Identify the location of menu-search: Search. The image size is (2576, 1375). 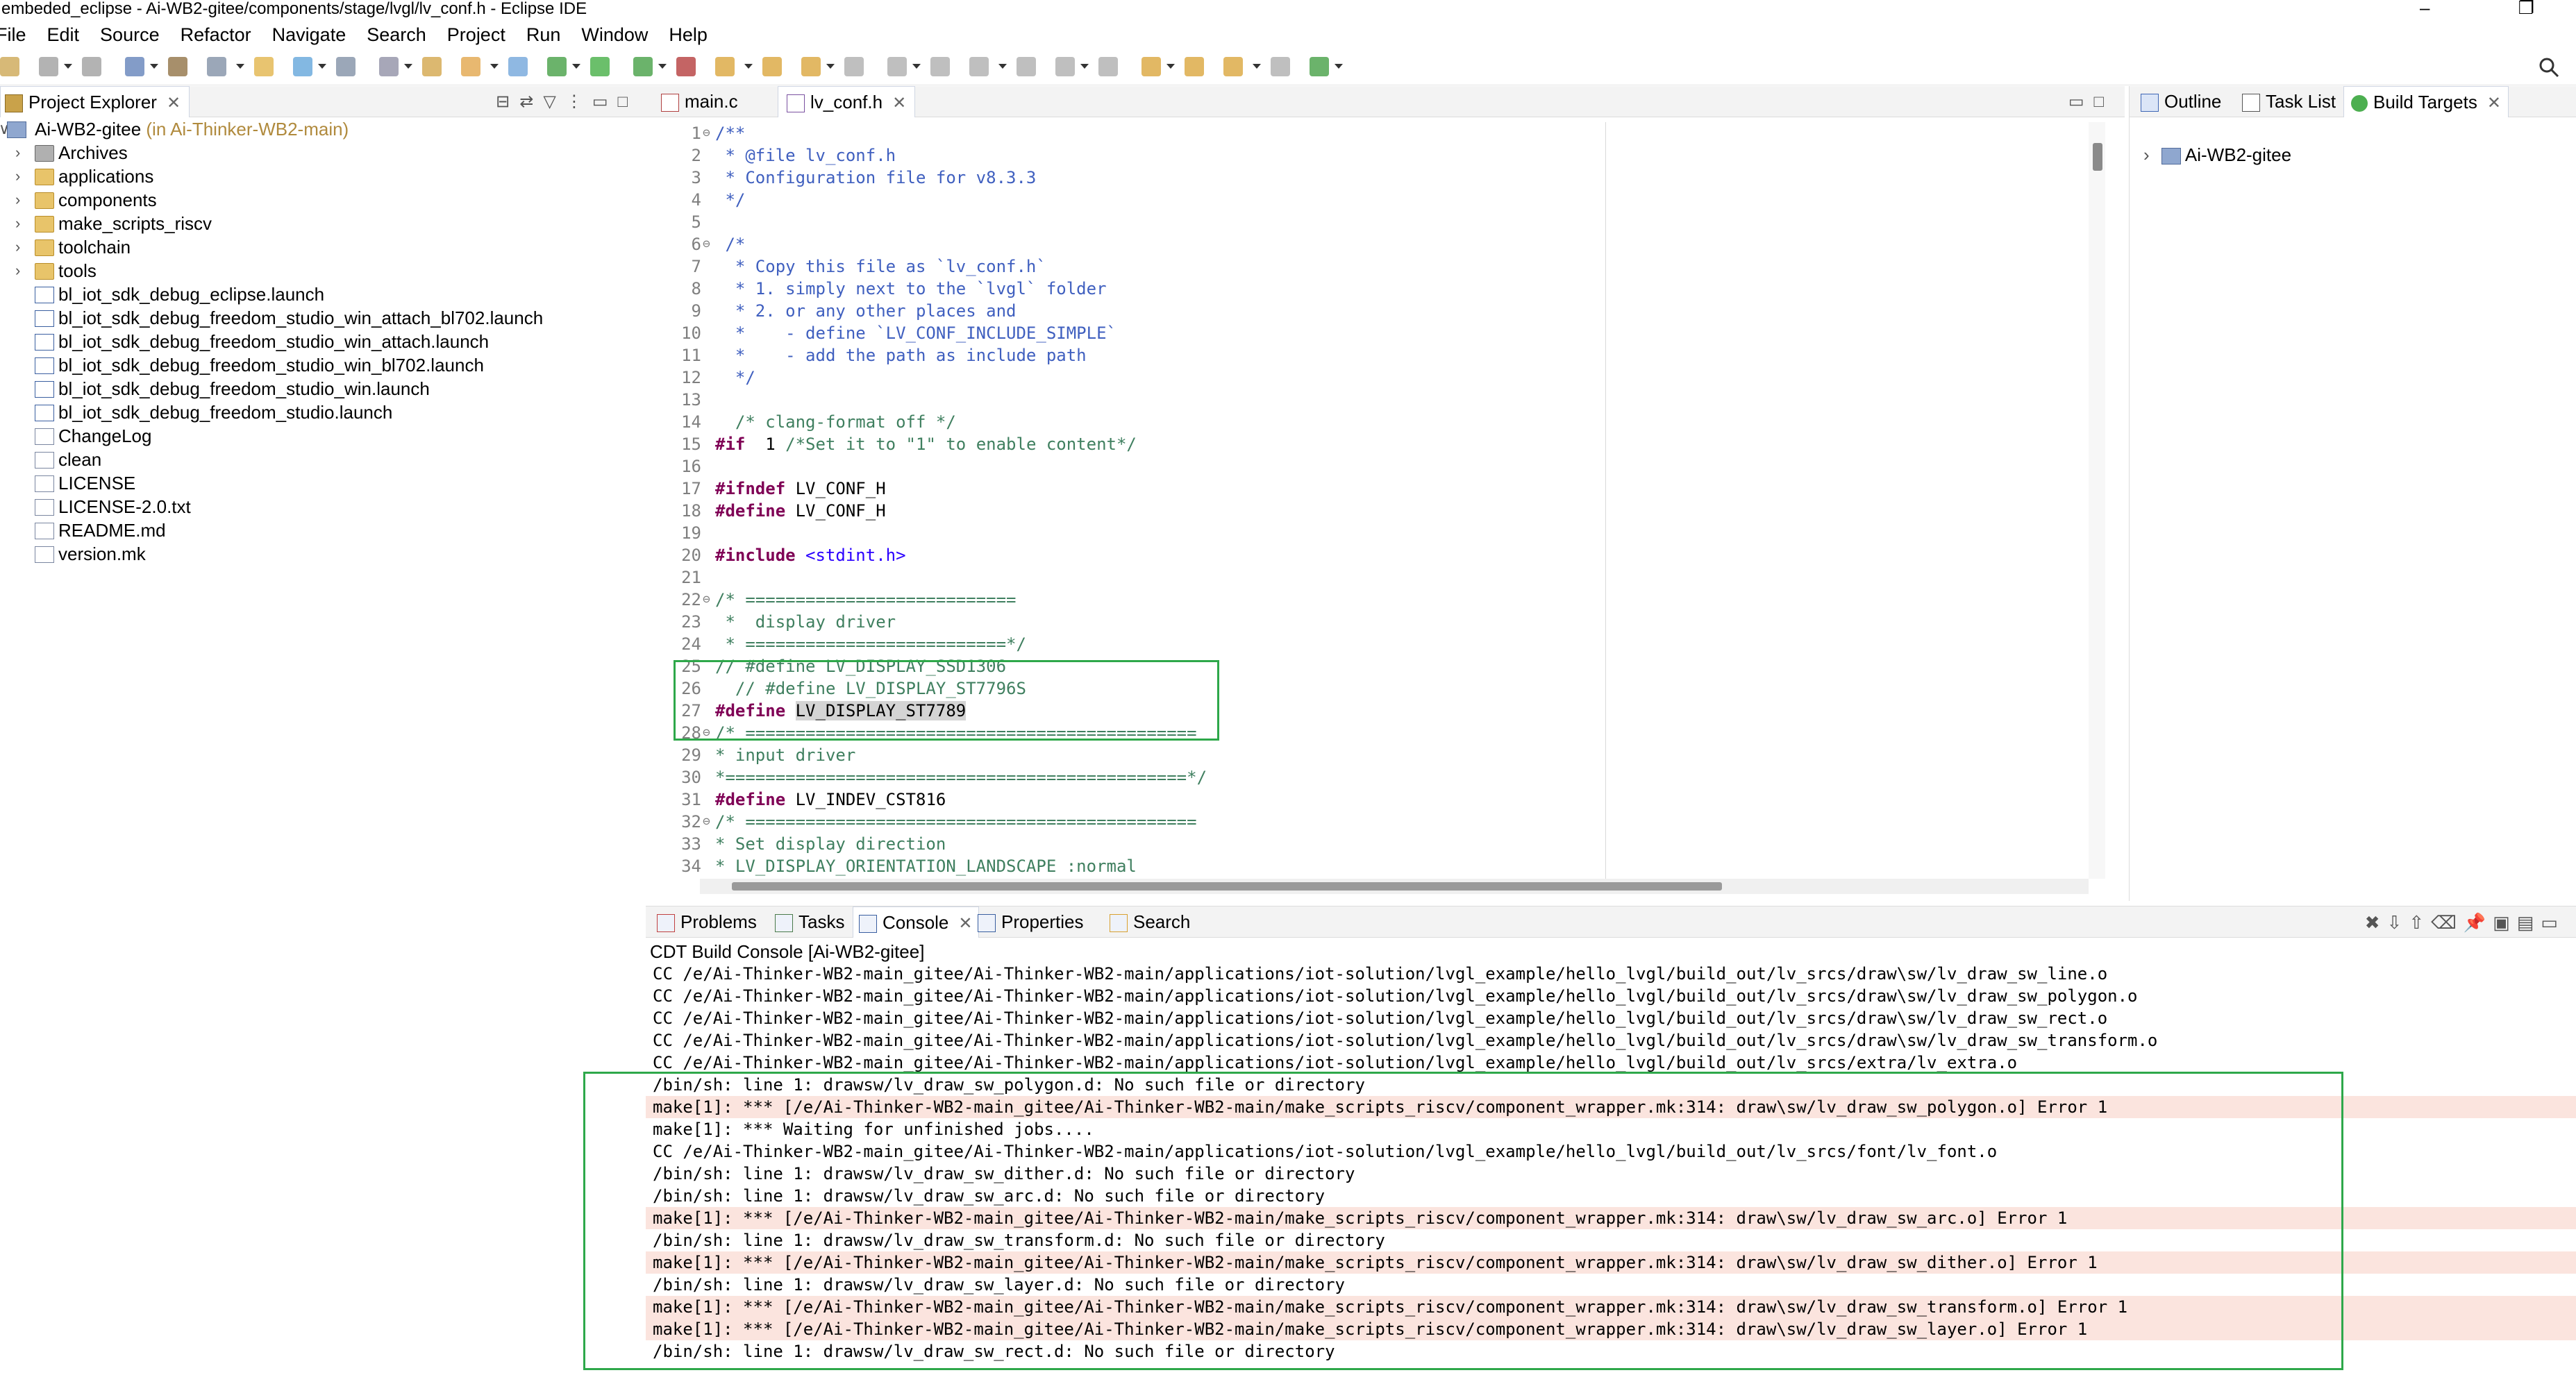
(397, 35).